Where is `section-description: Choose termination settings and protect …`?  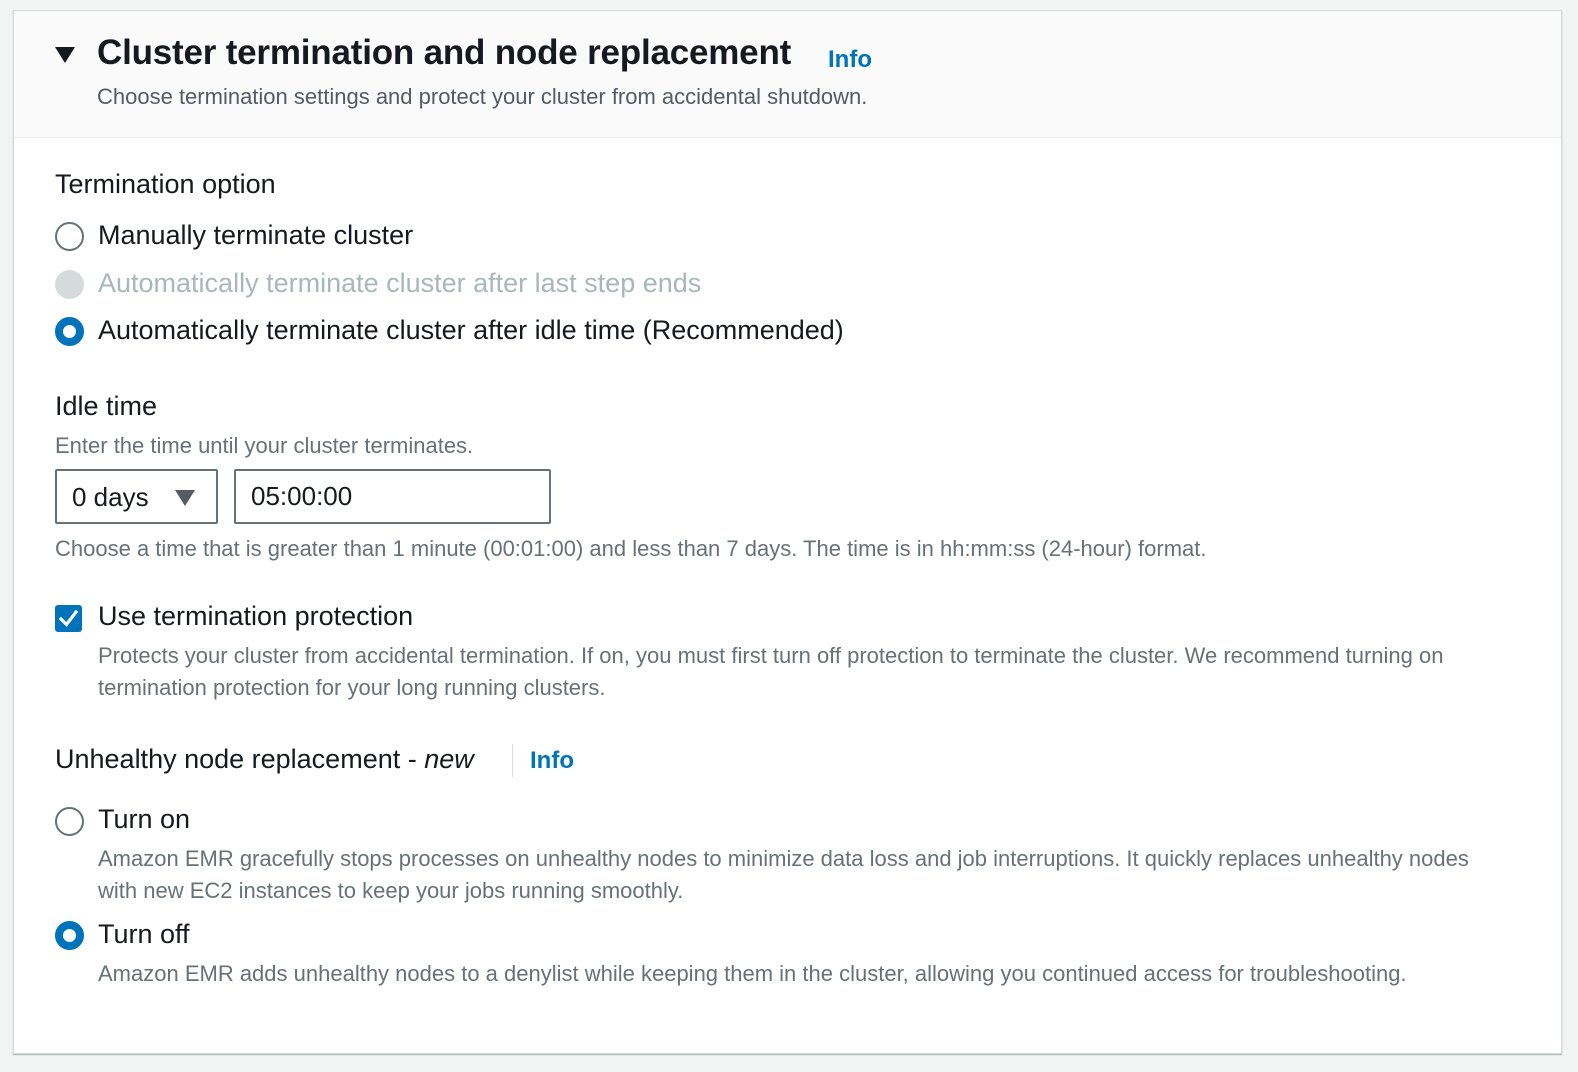 section-description: Choose termination settings and protect … is located at coordinates (482, 96).